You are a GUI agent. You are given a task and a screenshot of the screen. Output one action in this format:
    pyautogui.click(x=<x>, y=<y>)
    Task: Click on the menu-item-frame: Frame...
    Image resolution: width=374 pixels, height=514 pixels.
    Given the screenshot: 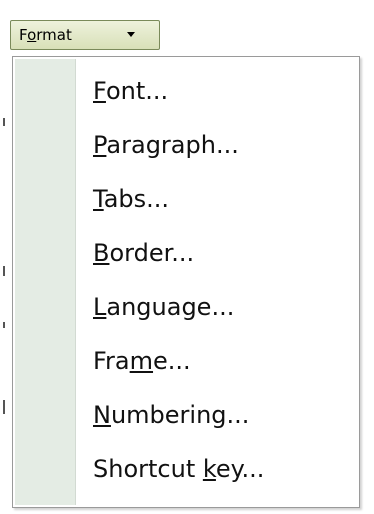 What is the action you would take?
    pyautogui.click(x=223, y=361)
    